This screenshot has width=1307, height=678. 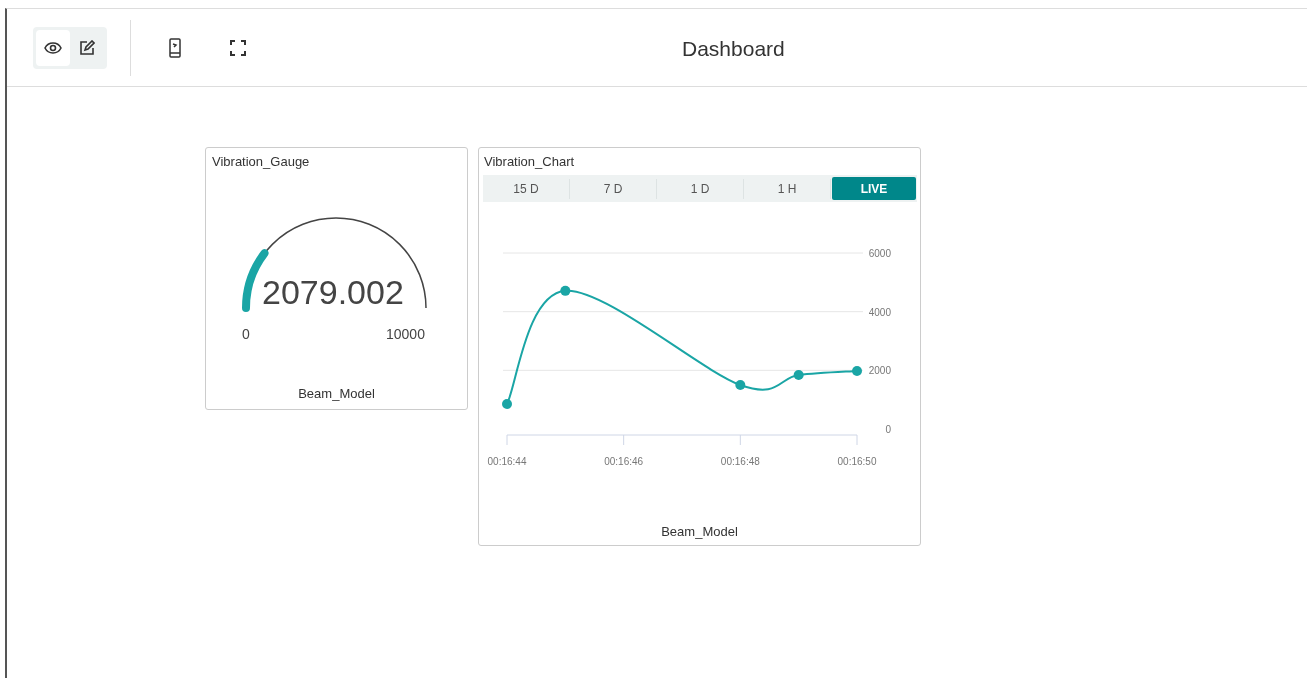 I want to click on page-title: Dashboard, so click(x=733, y=49).